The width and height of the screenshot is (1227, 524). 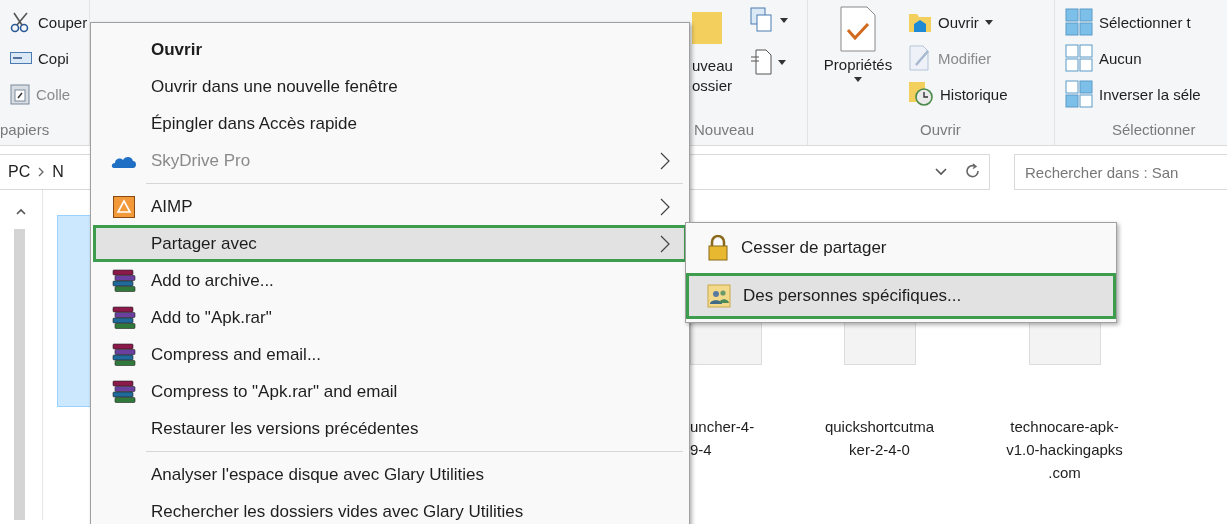 I want to click on padlock-icon, so click(x=718, y=248).